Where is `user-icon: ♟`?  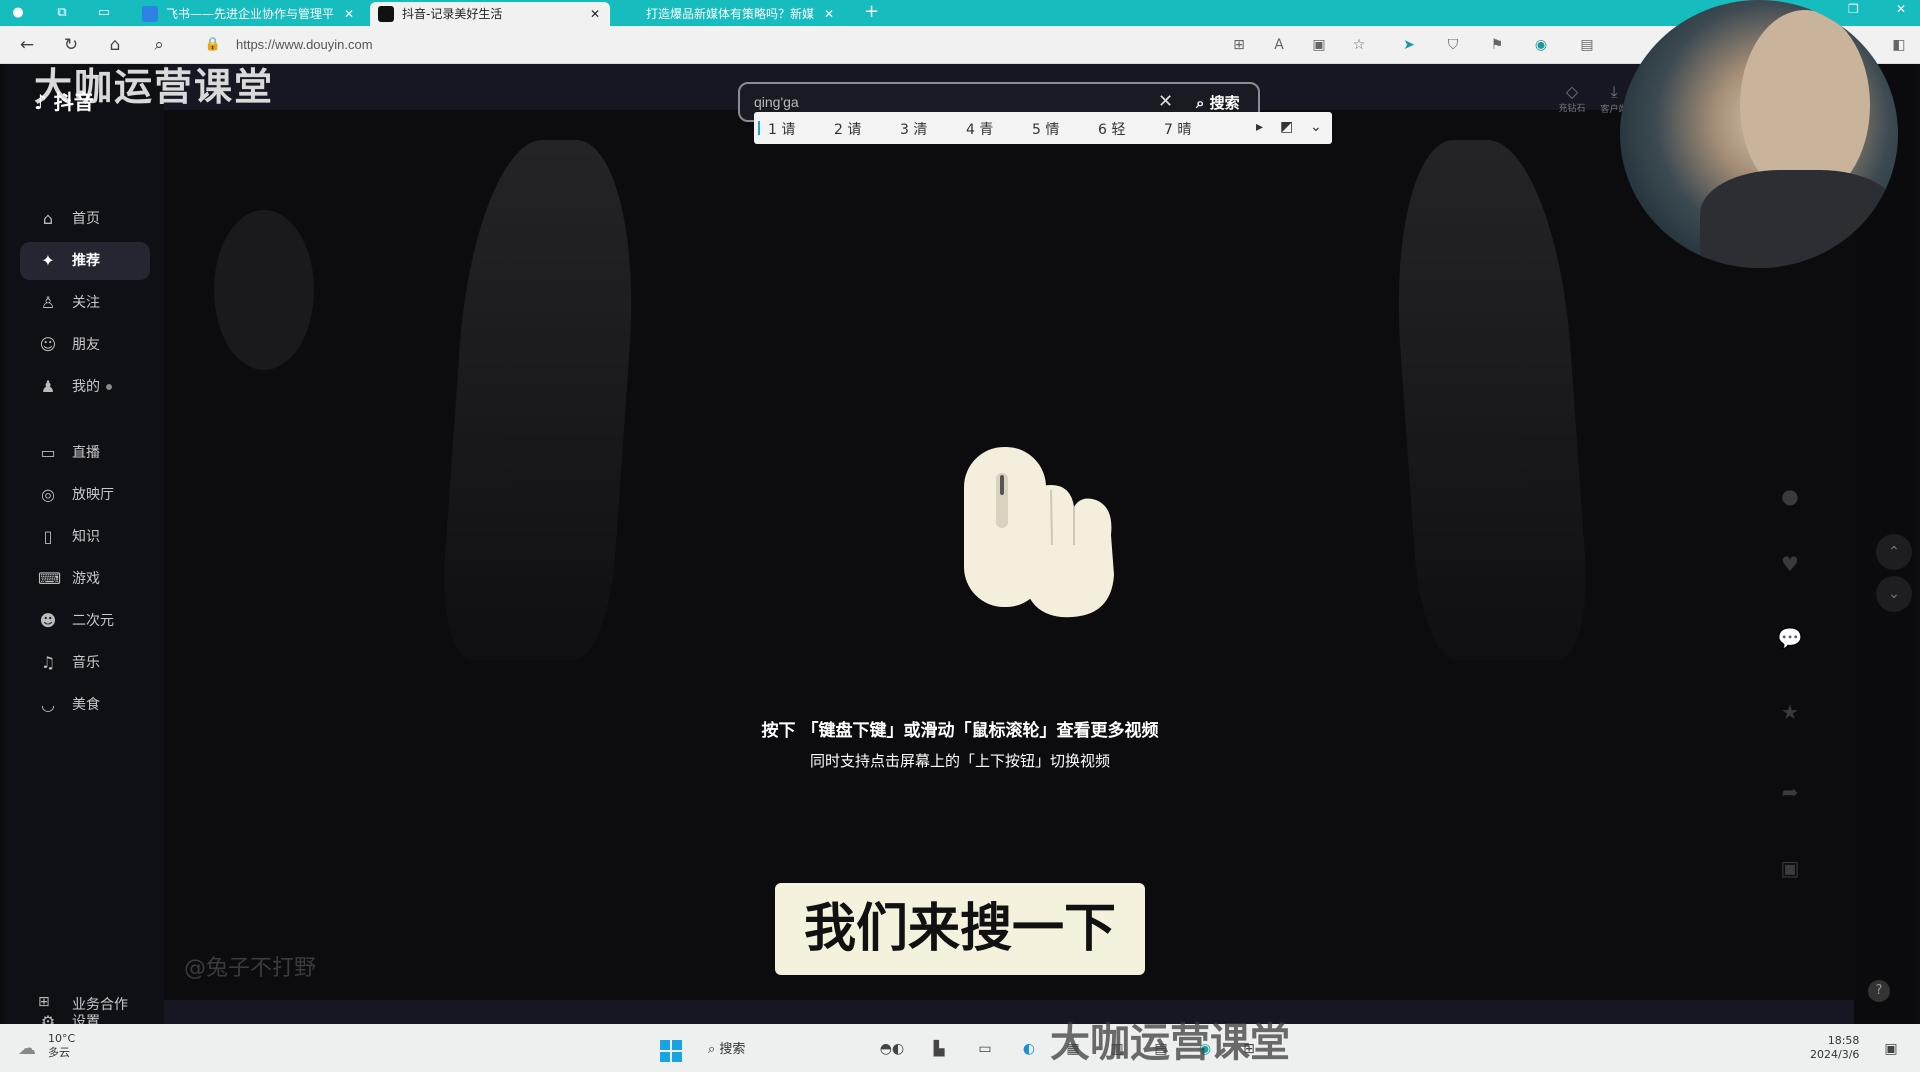
user-icon: ♟ is located at coordinates (48, 386).